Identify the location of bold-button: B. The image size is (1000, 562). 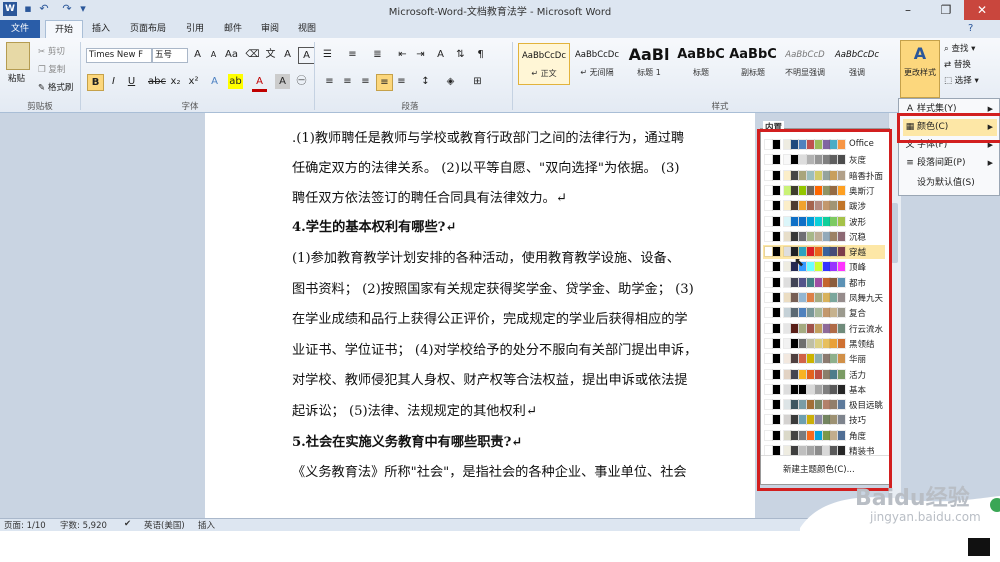
(95, 82).